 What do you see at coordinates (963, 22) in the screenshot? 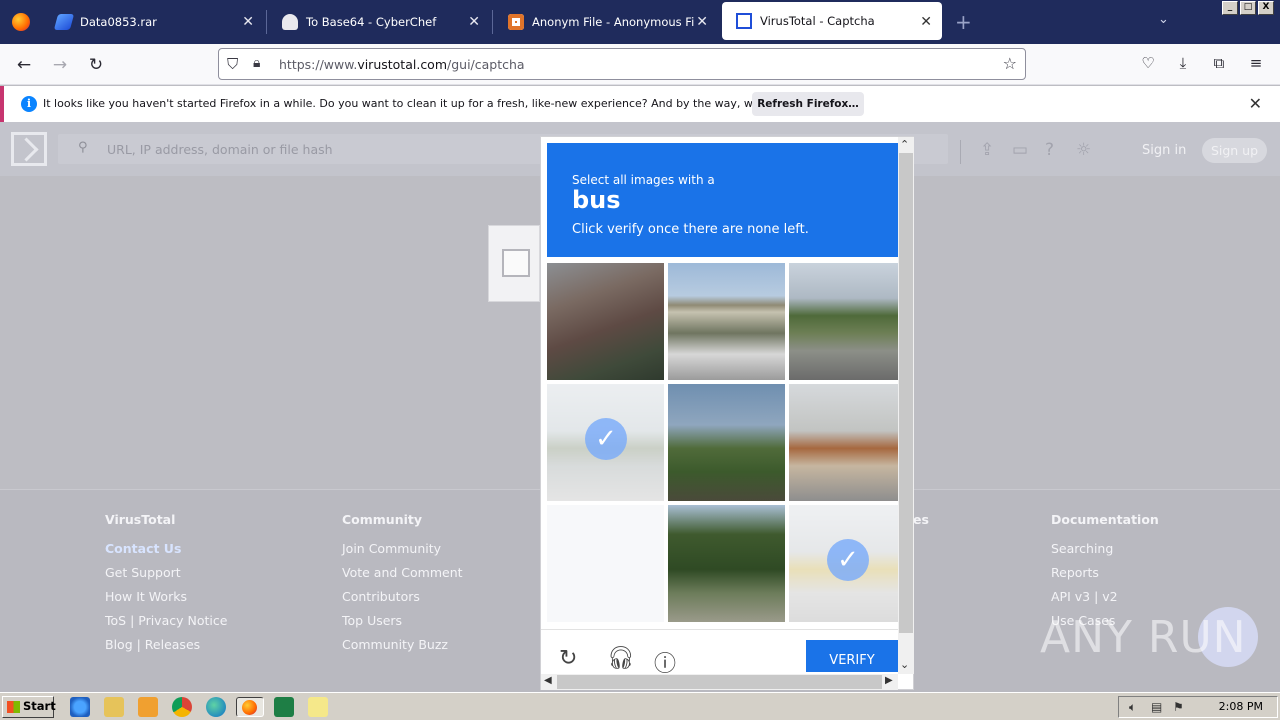
I see `new-tab-plus-icon: +` at bounding box center [963, 22].